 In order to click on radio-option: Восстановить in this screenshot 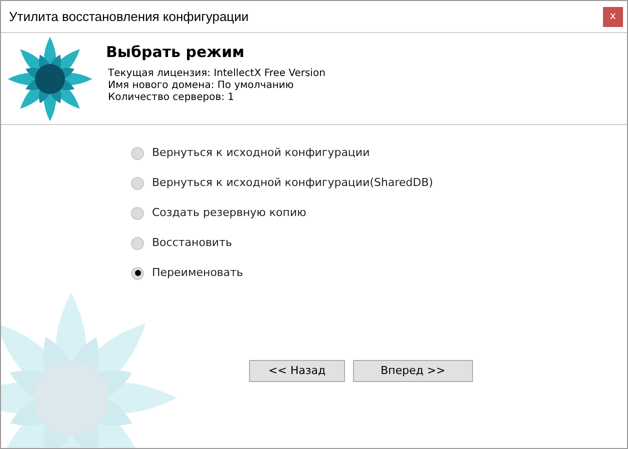, I will do `click(379, 243)`.